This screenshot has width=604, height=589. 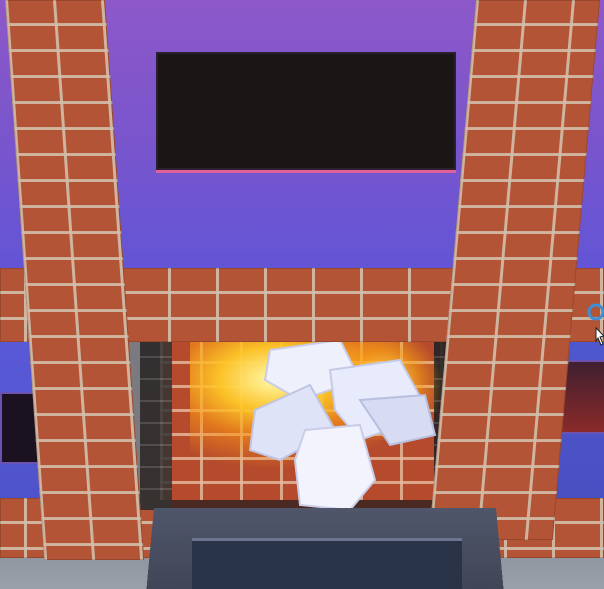 I want to click on floor-vent, so click(x=327, y=563).